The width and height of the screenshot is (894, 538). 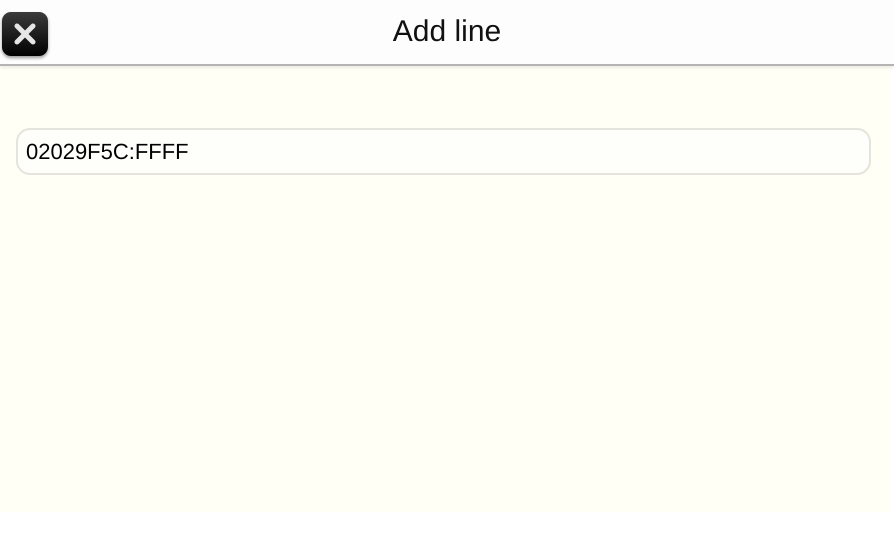 I want to click on input-field: 02029F5C:FFFF, so click(x=443, y=151).